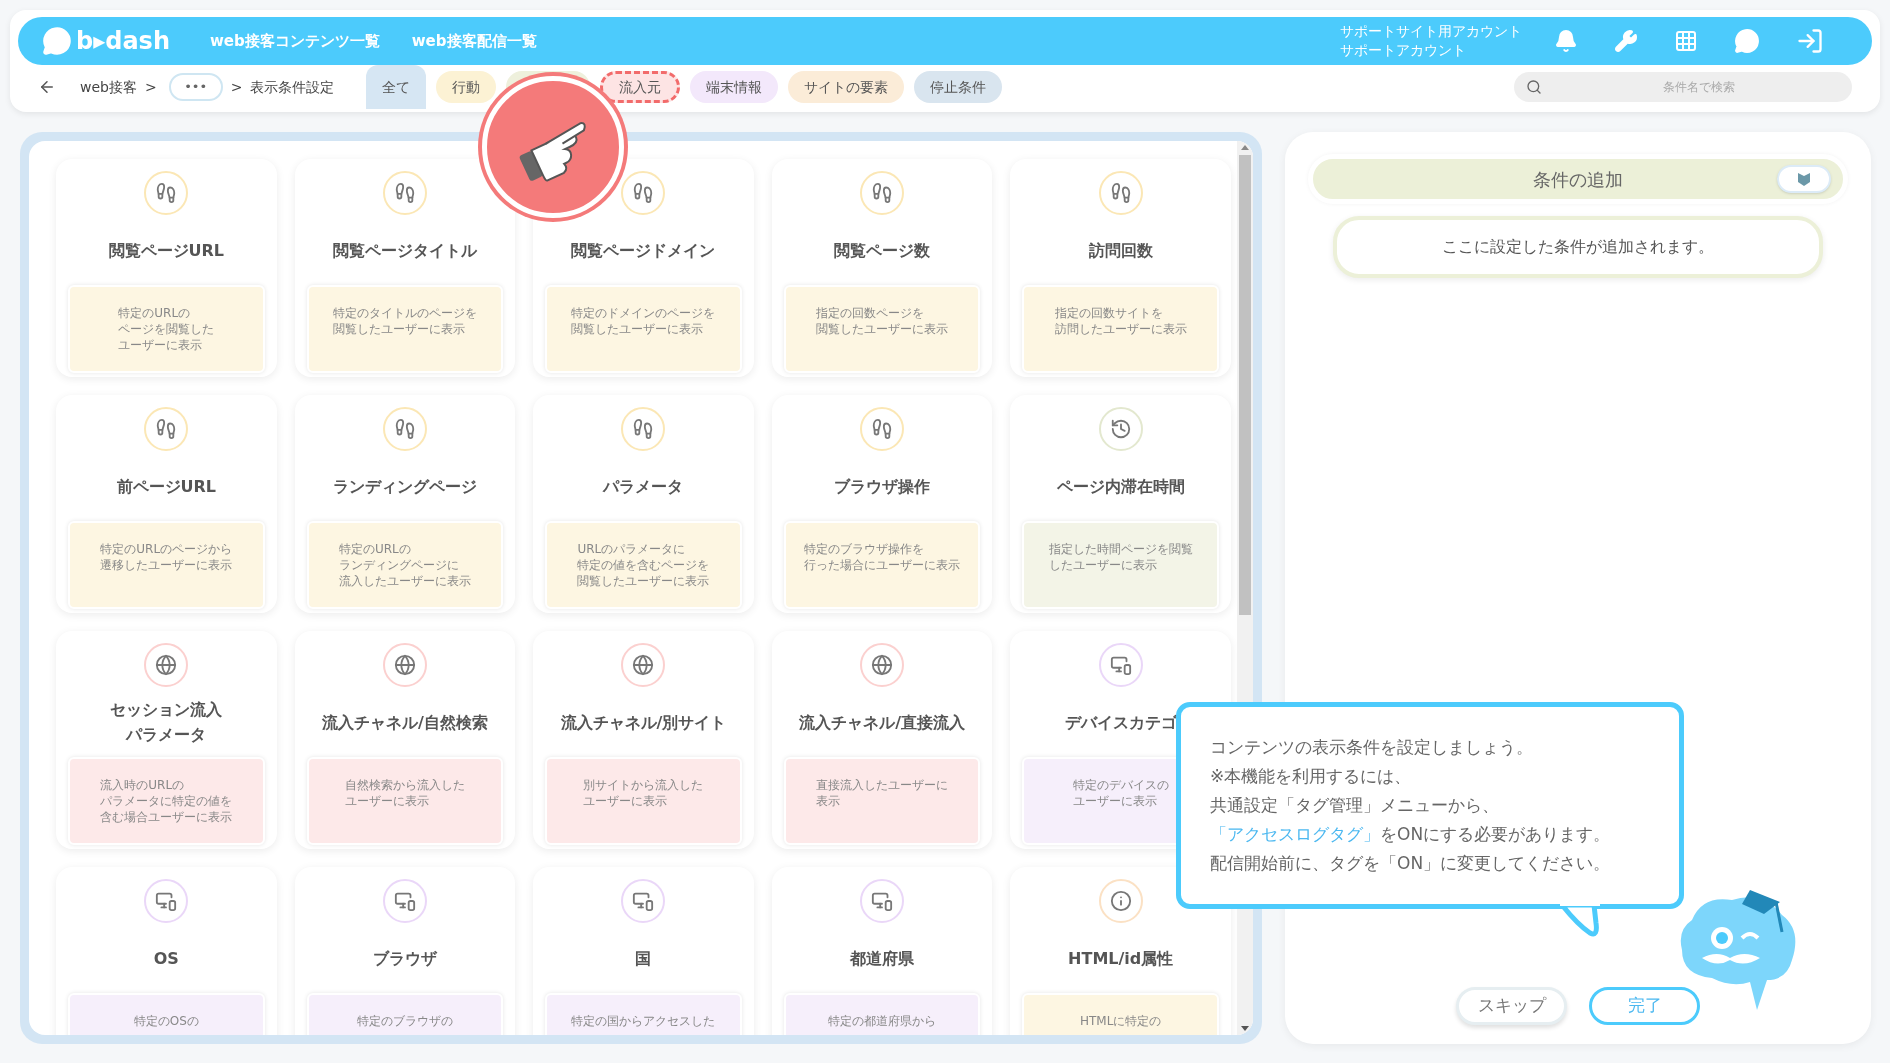  What do you see at coordinates (404, 785) in the screenshot?
I see `description-line: 自然検索から流入した` at bounding box center [404, 785].